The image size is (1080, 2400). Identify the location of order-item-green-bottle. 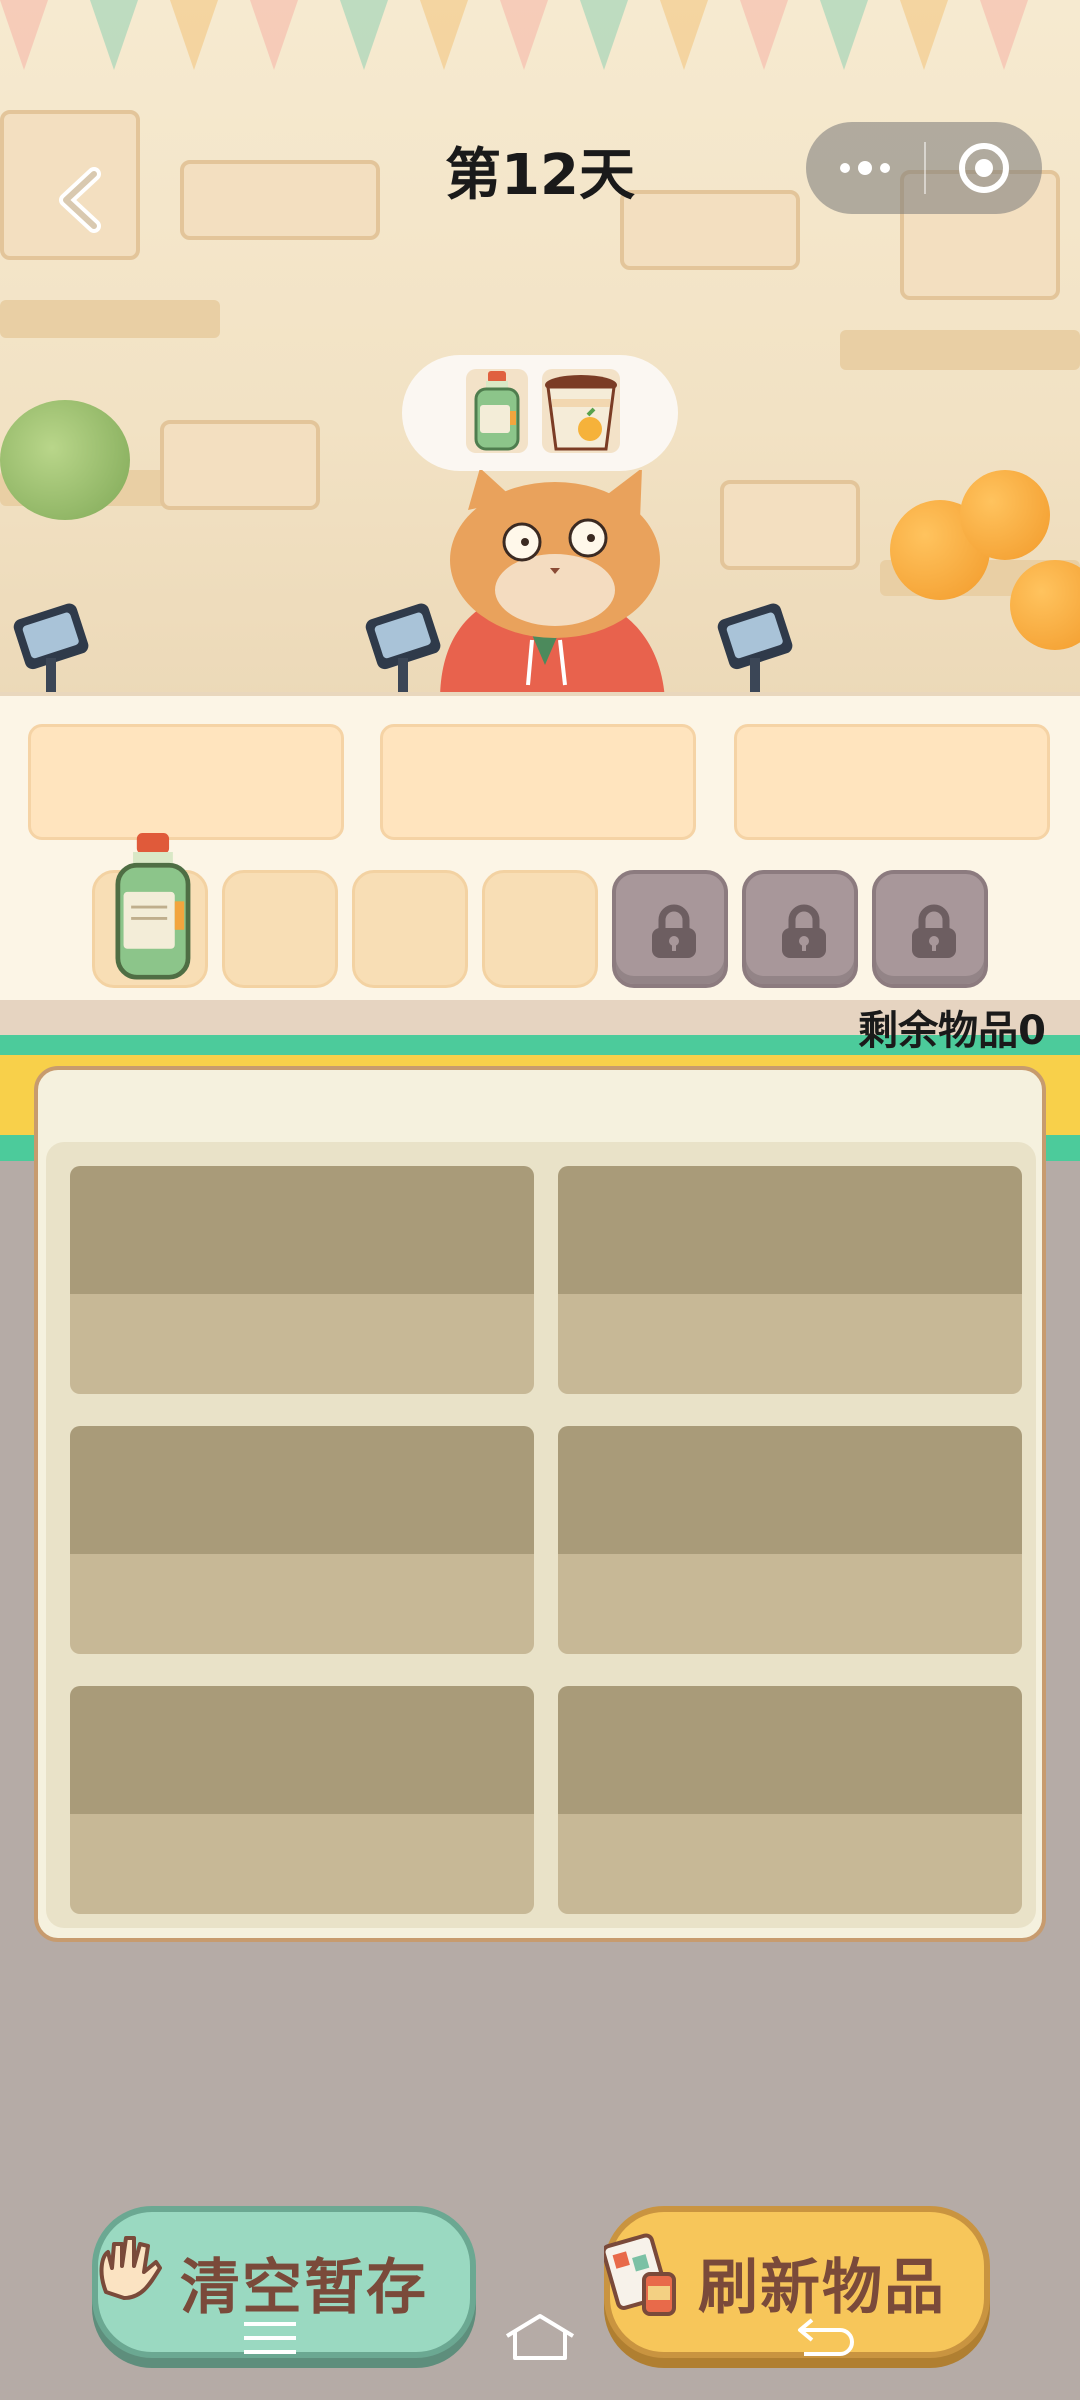
(497, 411).